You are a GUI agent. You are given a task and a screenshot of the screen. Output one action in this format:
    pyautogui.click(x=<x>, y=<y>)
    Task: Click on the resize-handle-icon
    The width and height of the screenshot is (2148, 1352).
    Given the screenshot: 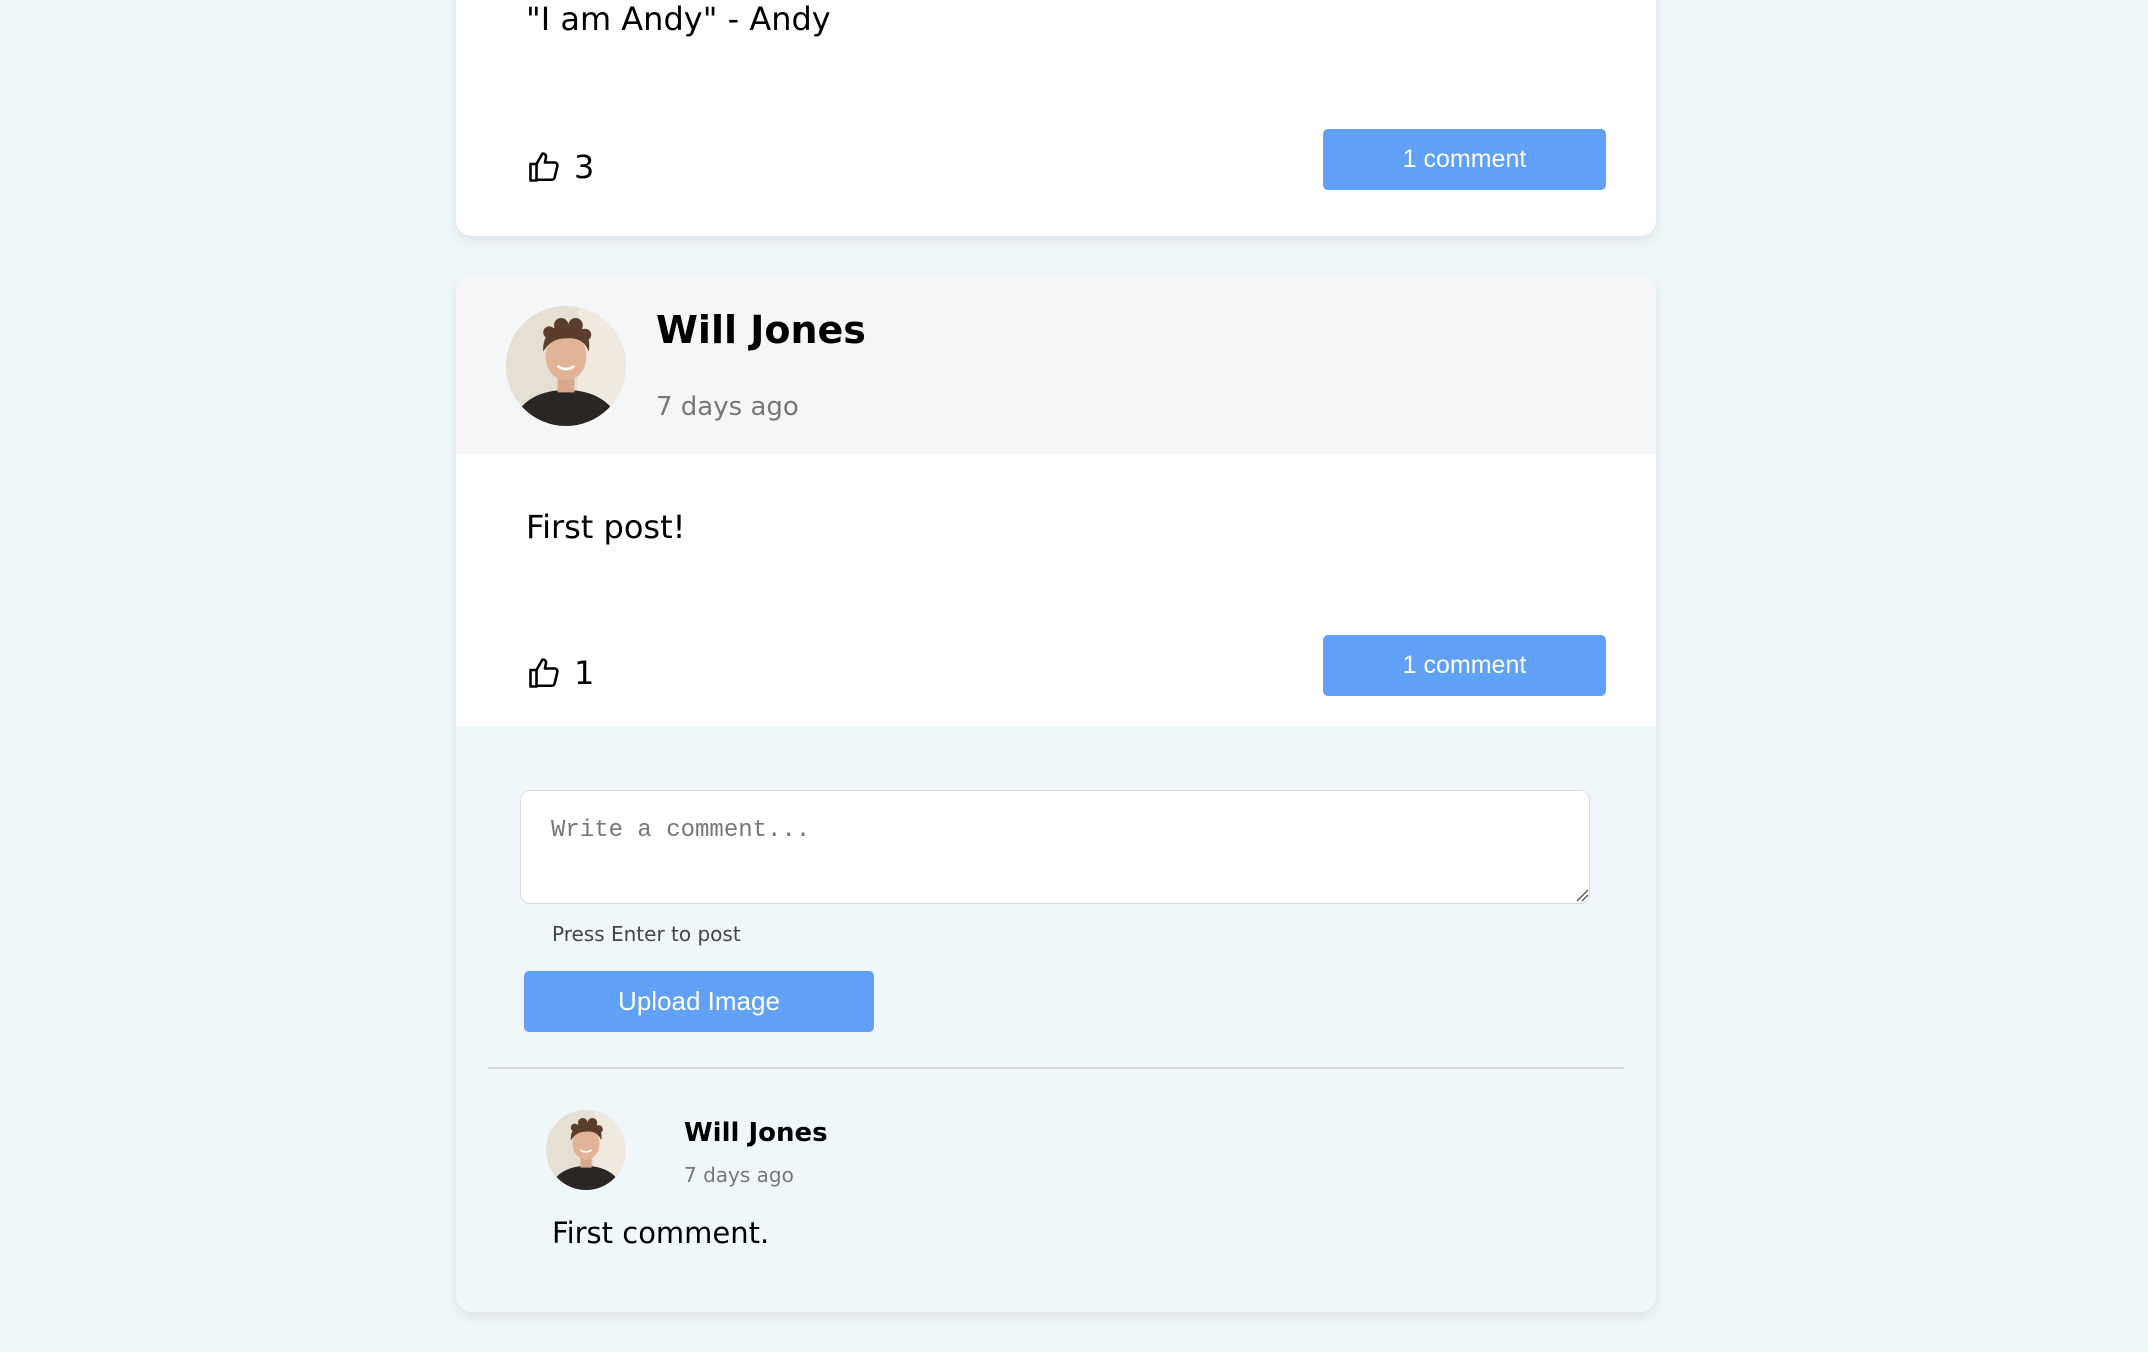 What is the action you would take?
    pyautogui.click(x=1582, y=895)
    